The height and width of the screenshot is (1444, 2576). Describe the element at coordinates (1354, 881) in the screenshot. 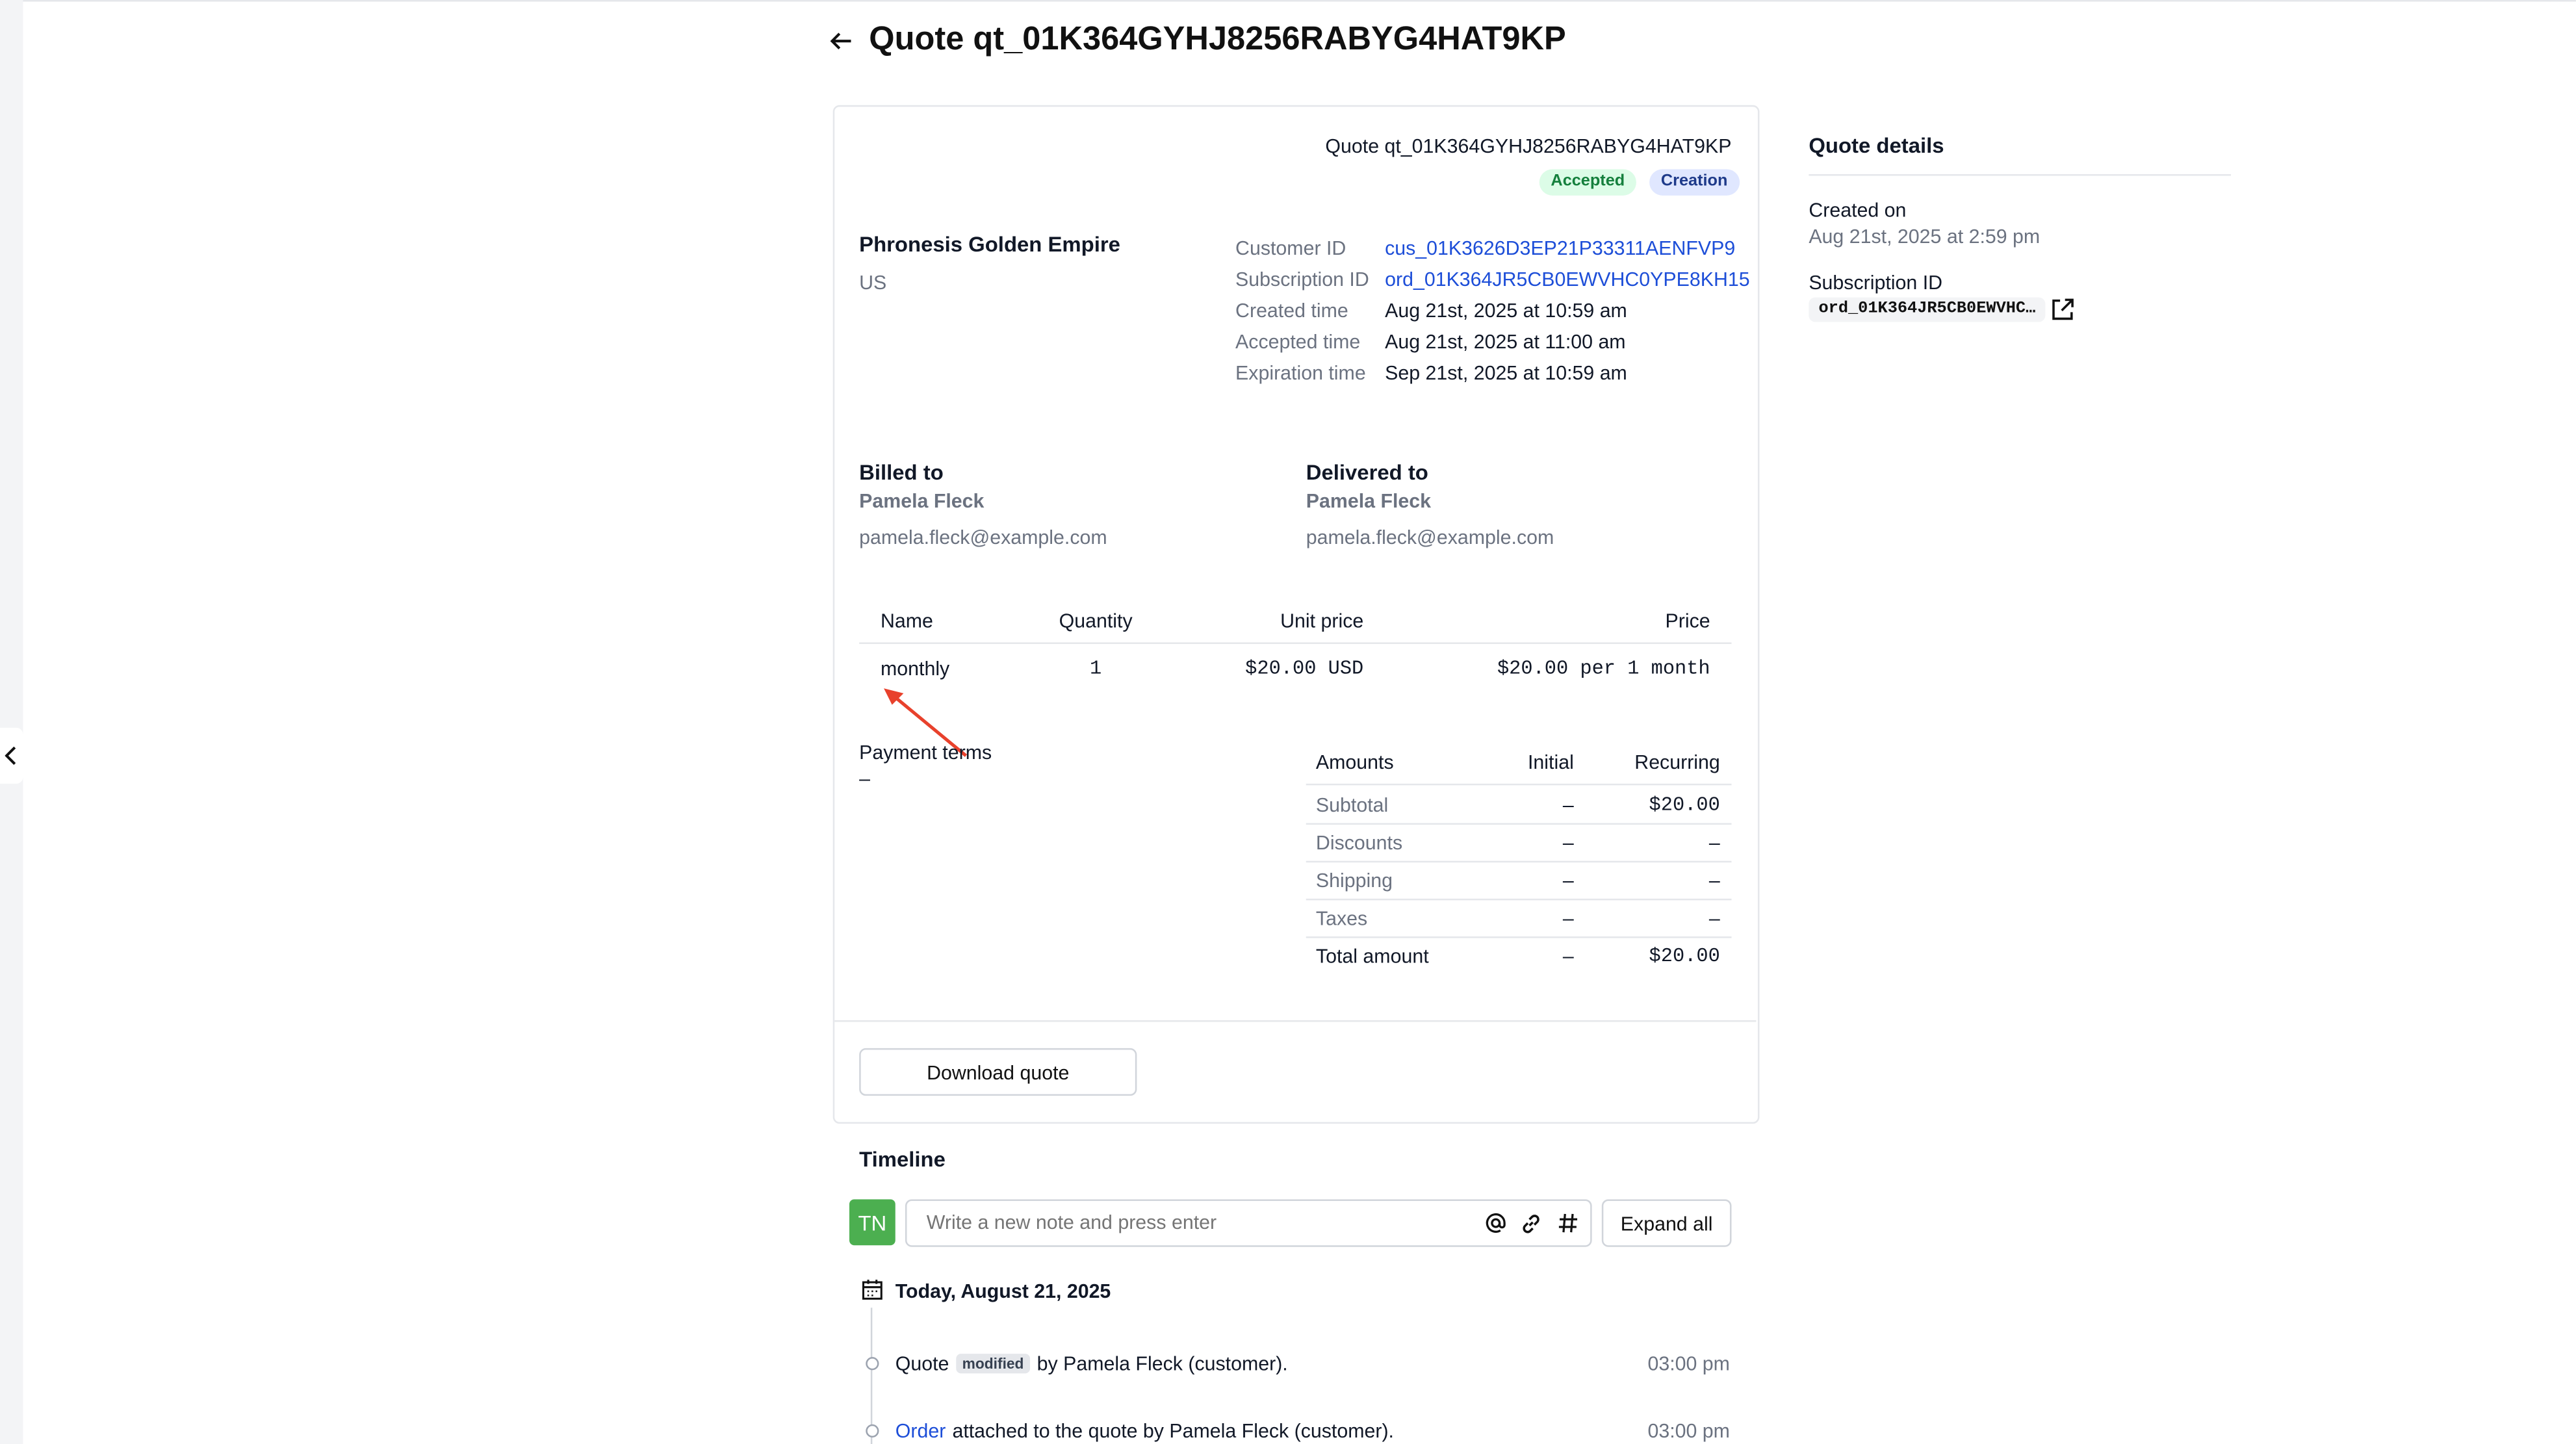

I see `amounts-row-label: Shipping` at that location.